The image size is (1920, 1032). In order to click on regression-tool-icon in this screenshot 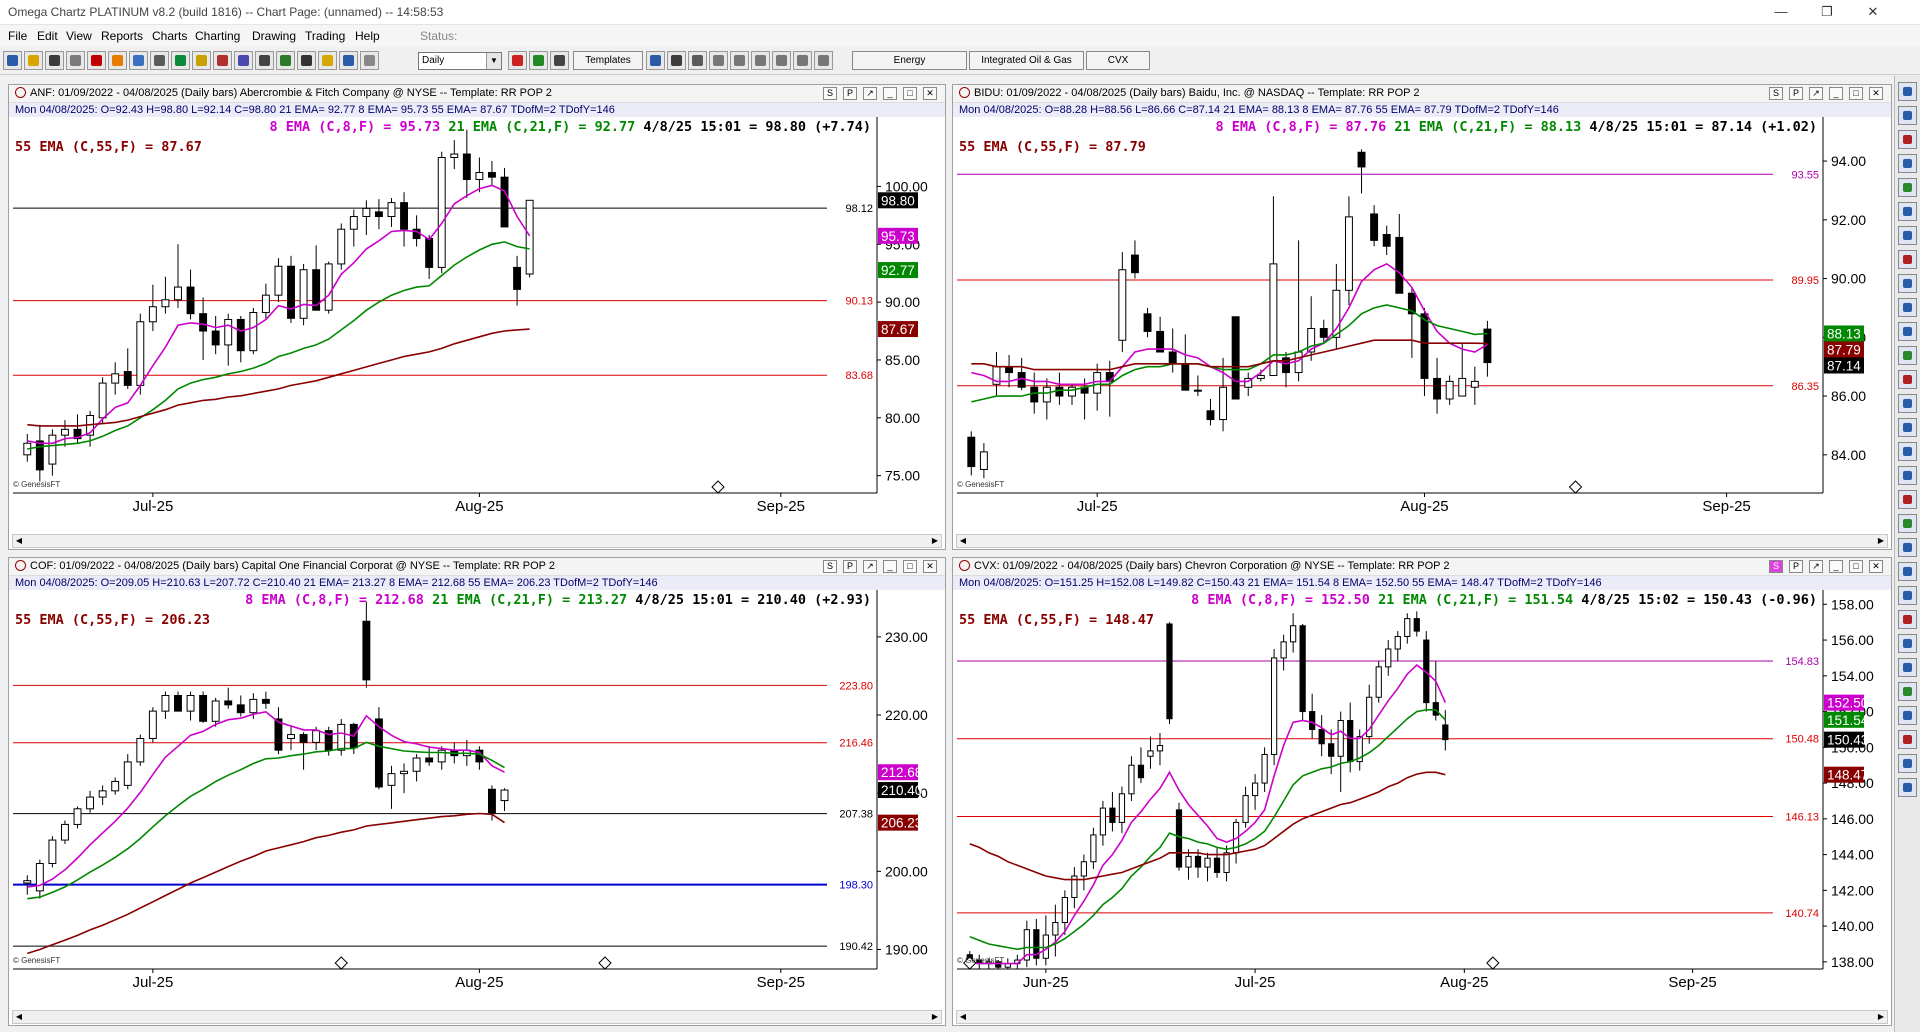, I will do `click(1907, 571)`.